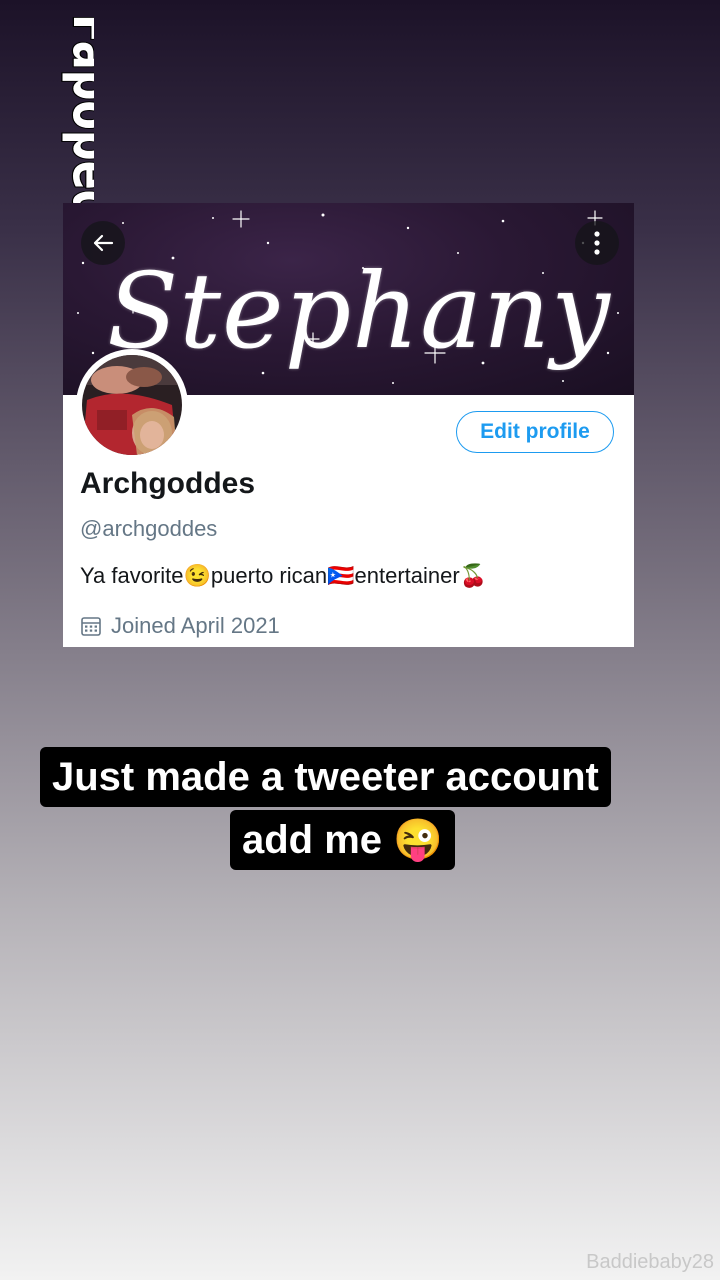 The height and width of the screenshot is (1280, 720). I want to click on joined-text: Joined April 2021, so click(195, 625).